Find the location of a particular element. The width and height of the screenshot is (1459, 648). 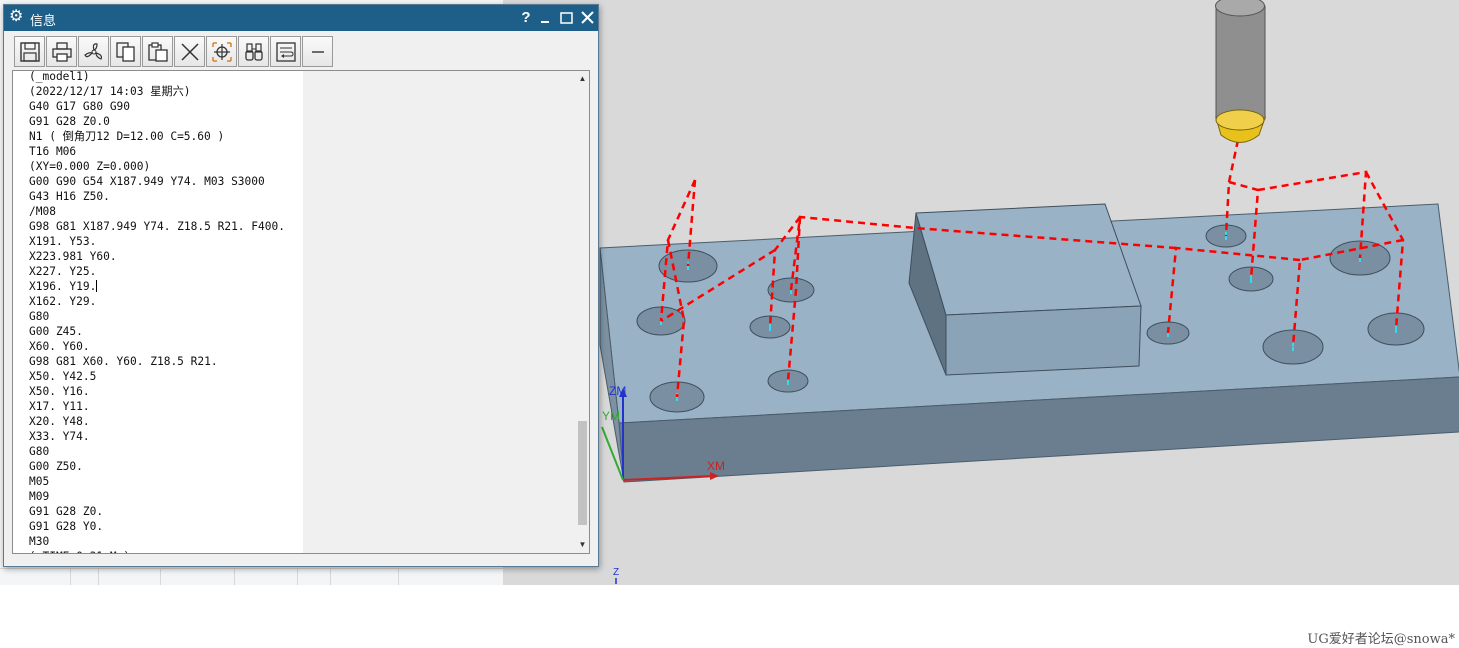

paste-button is located at coordinates (157, 51).